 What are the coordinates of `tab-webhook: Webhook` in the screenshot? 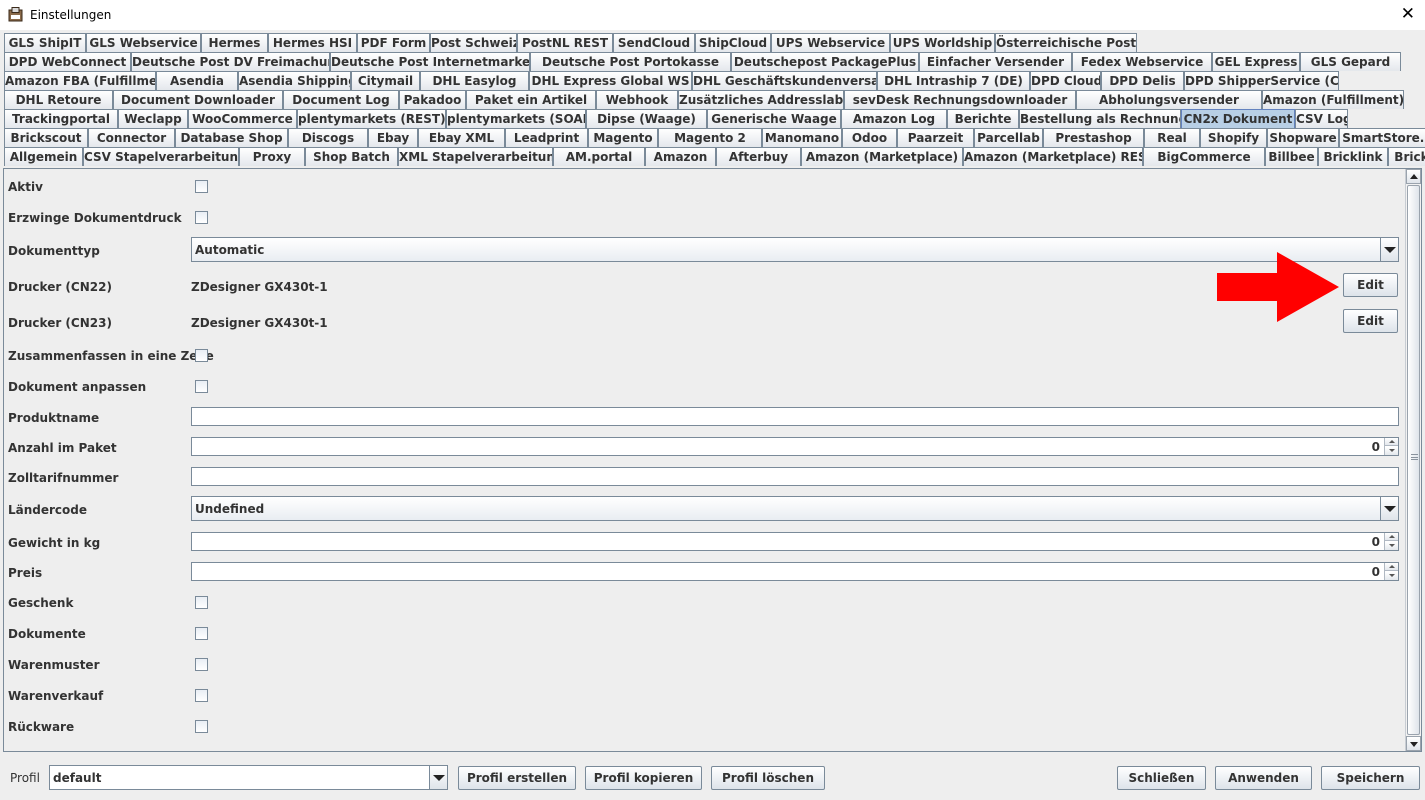 It's located at (637, 99).